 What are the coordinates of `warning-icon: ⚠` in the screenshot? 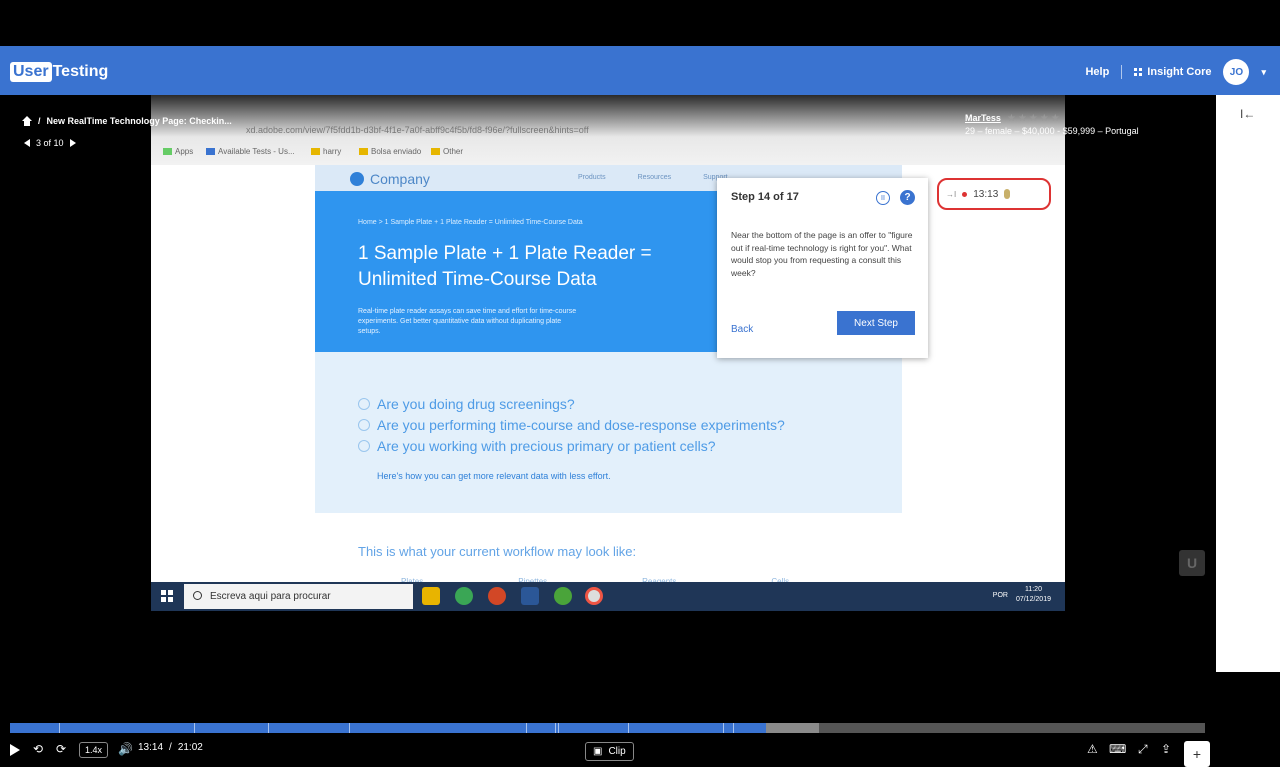 It's located at (1092, 749).